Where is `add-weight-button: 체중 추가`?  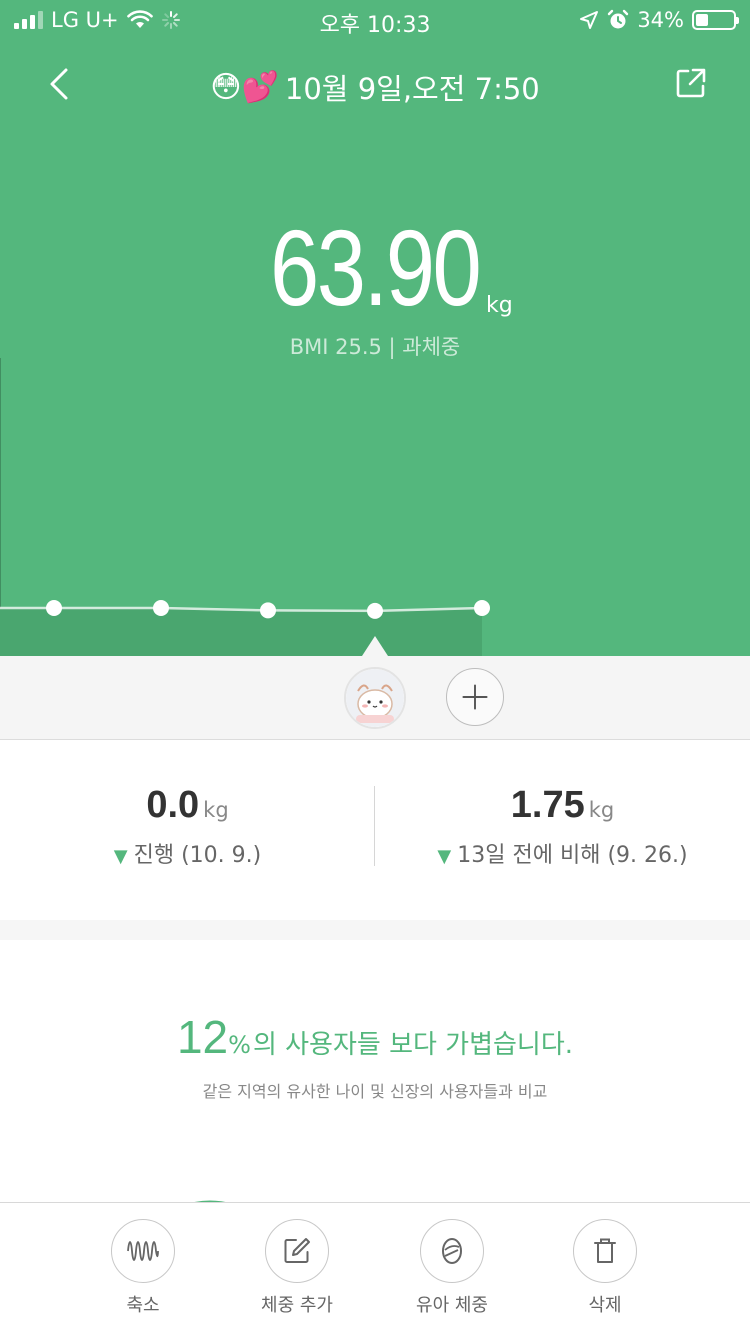
add-weight-button: 체중 추가 is located at coordinates (297, 1268).